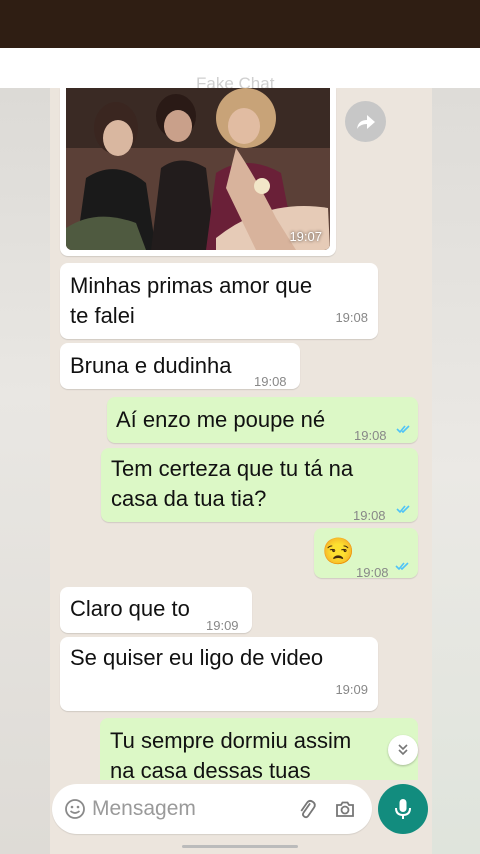 The image size is (480, 854). What do you see at coordinates (221, 419) in the screenshot?
I see `message-text: Aí enzo me poupe né` at bounding box center [221, 419].